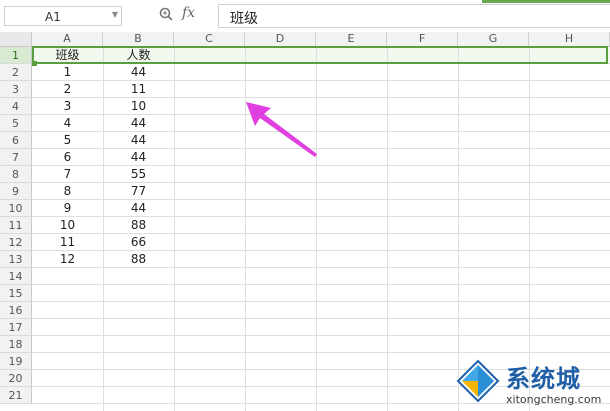 This screenshot has width=610, height=411. Describe the element at coordinates (16, 259) in the screenshot. I see `row-header-13: 13` at that location.